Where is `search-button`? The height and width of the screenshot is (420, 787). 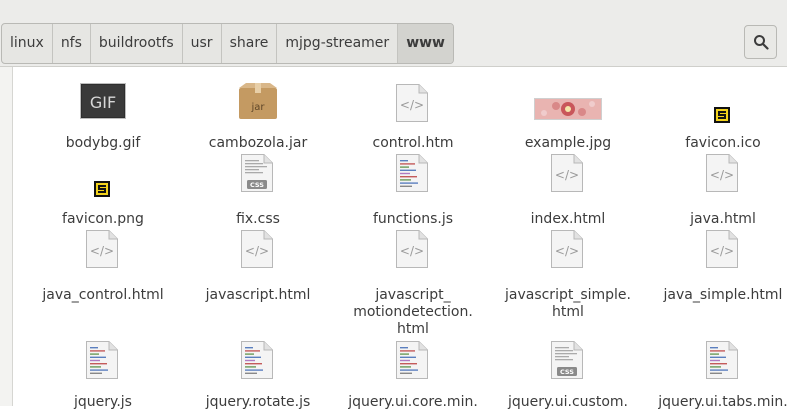
search-button is located at coordinates (760, 42).